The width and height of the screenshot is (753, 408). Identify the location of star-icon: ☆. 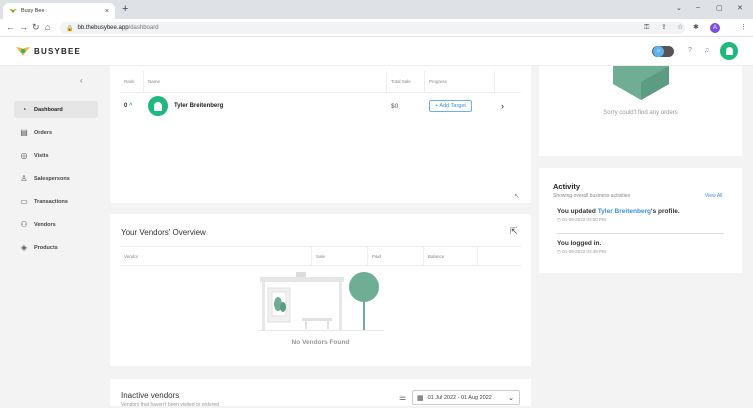
(680, 27).